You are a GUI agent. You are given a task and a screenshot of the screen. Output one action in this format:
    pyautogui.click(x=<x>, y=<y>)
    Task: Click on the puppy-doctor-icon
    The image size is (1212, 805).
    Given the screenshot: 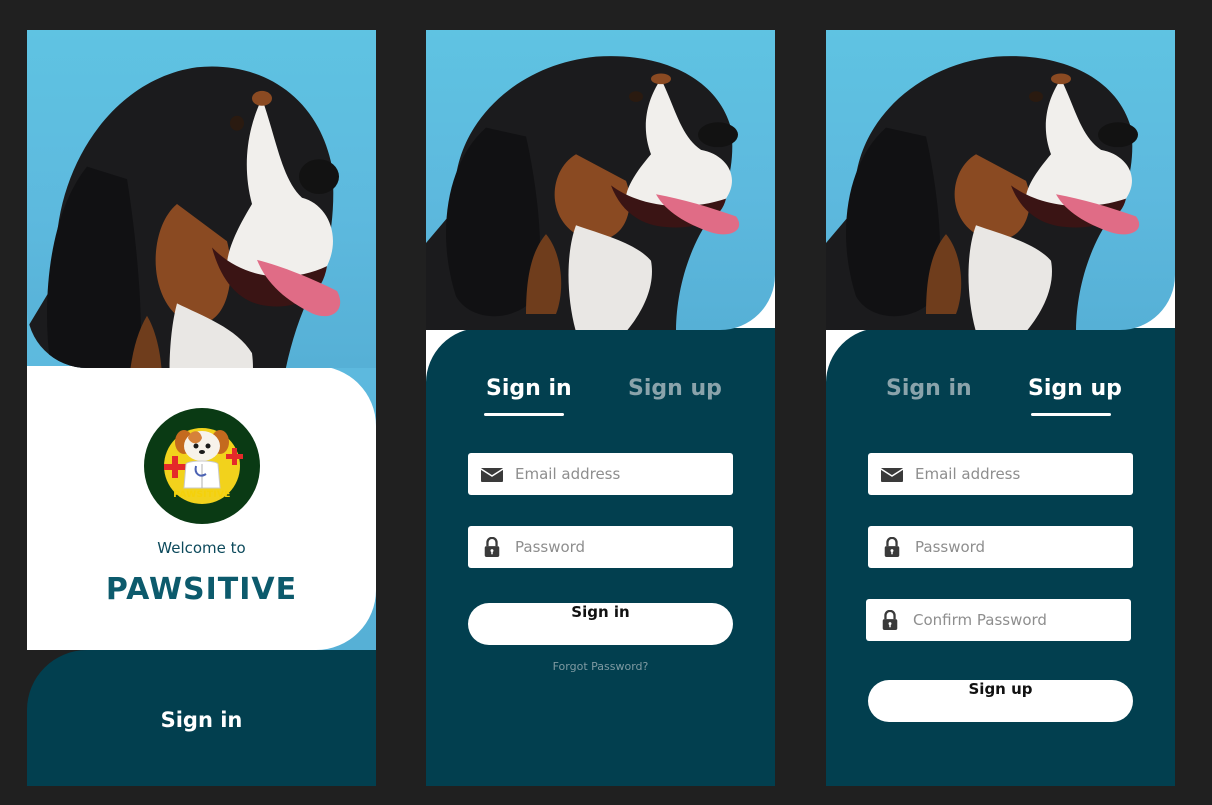 What is the action you would take?
    pyautogui.click(x=203, y=466)
    